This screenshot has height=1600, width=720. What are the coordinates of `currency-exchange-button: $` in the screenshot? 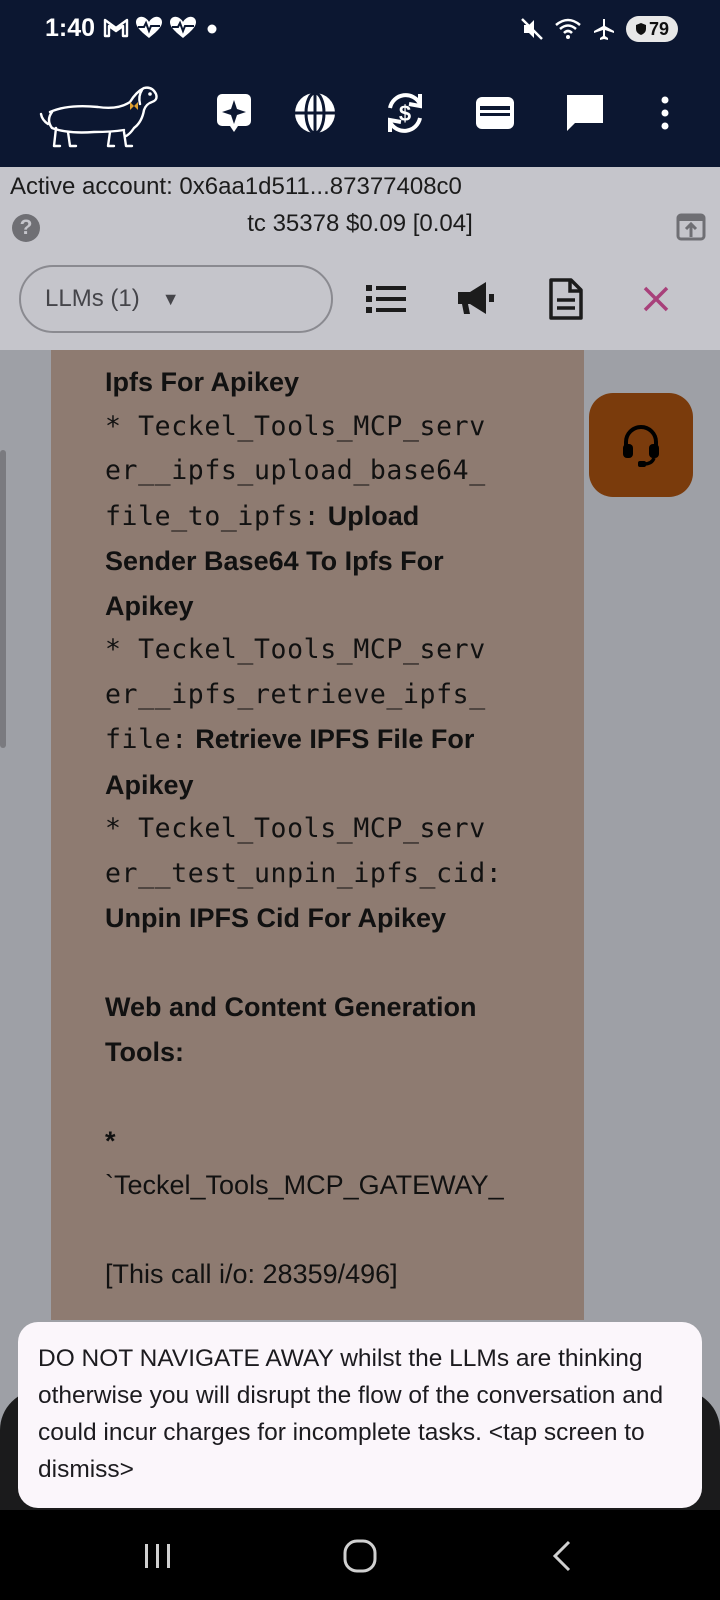 It's located at (405, 113).